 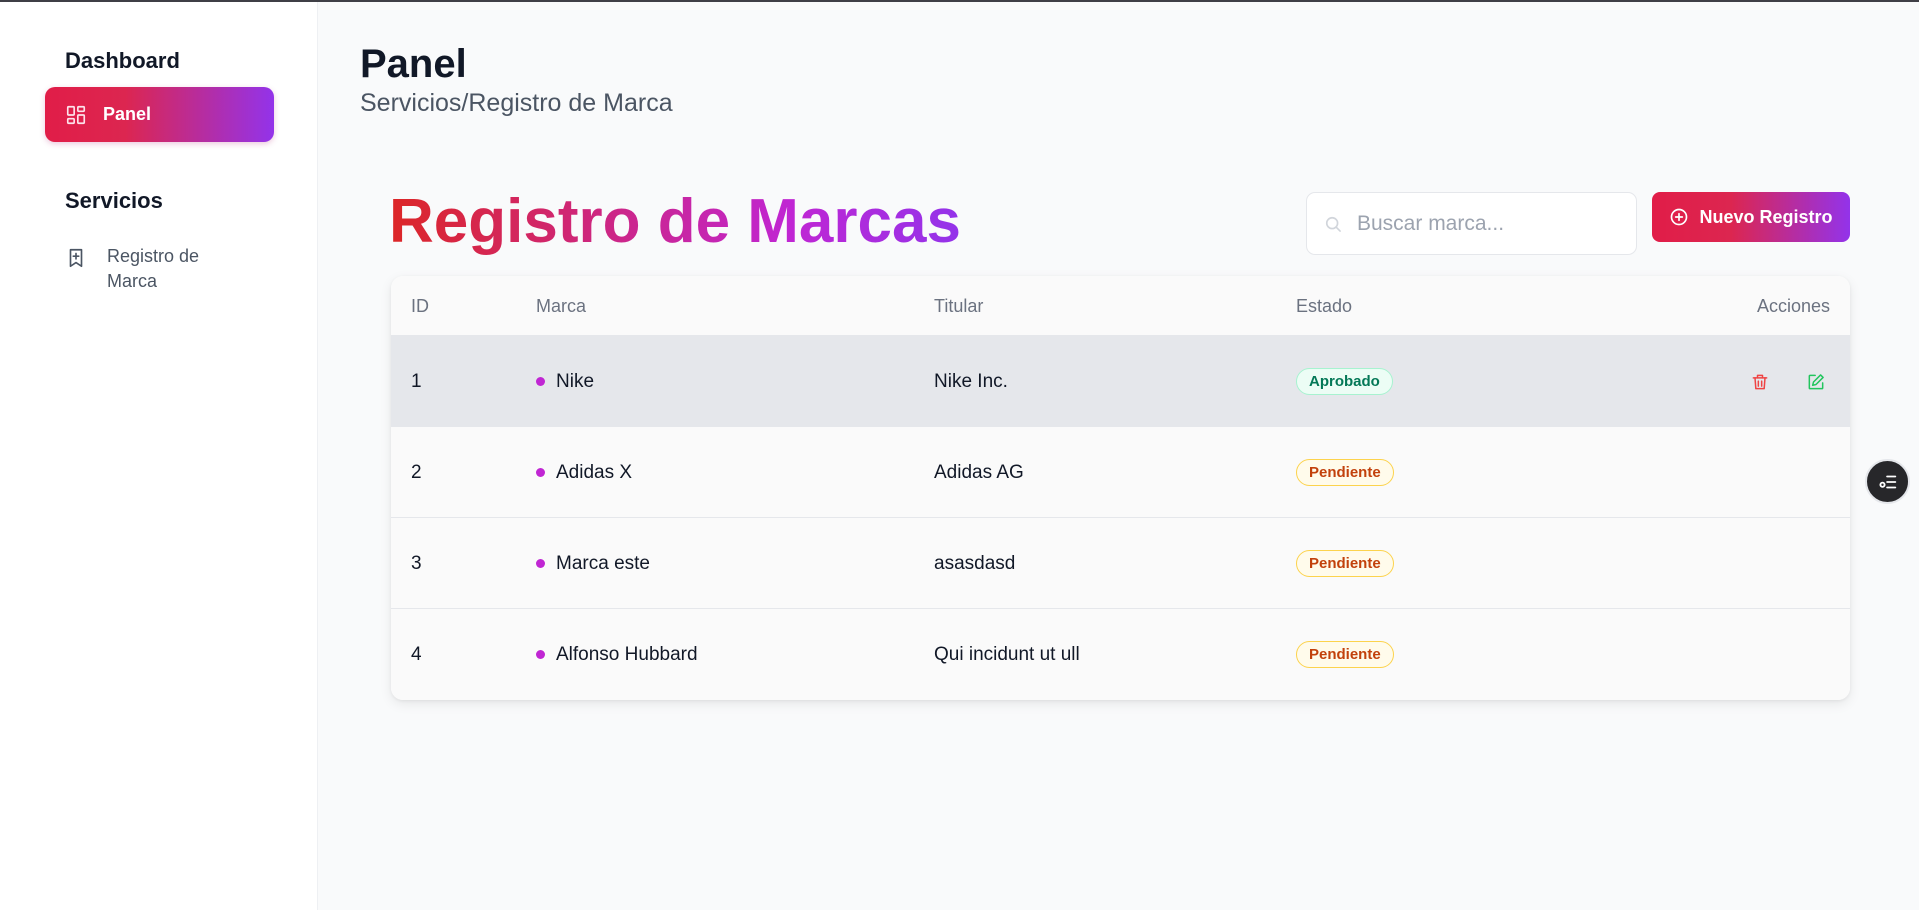 I want to click on cell-marca: Adidas X, so click(x=584, y=472).